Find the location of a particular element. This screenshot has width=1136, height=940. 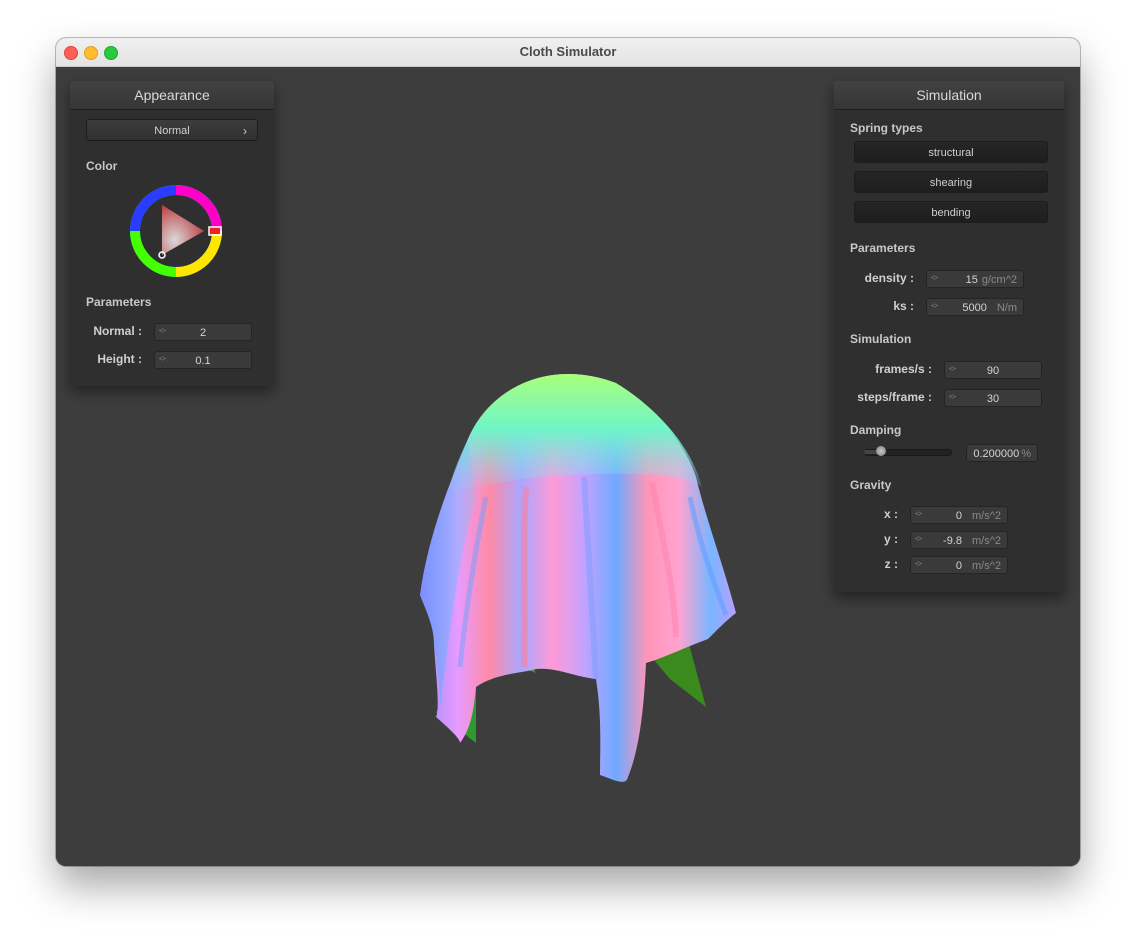

density-input: ︿ ﹀ 15 g/cm^2 is located at coordinates (975, 279).